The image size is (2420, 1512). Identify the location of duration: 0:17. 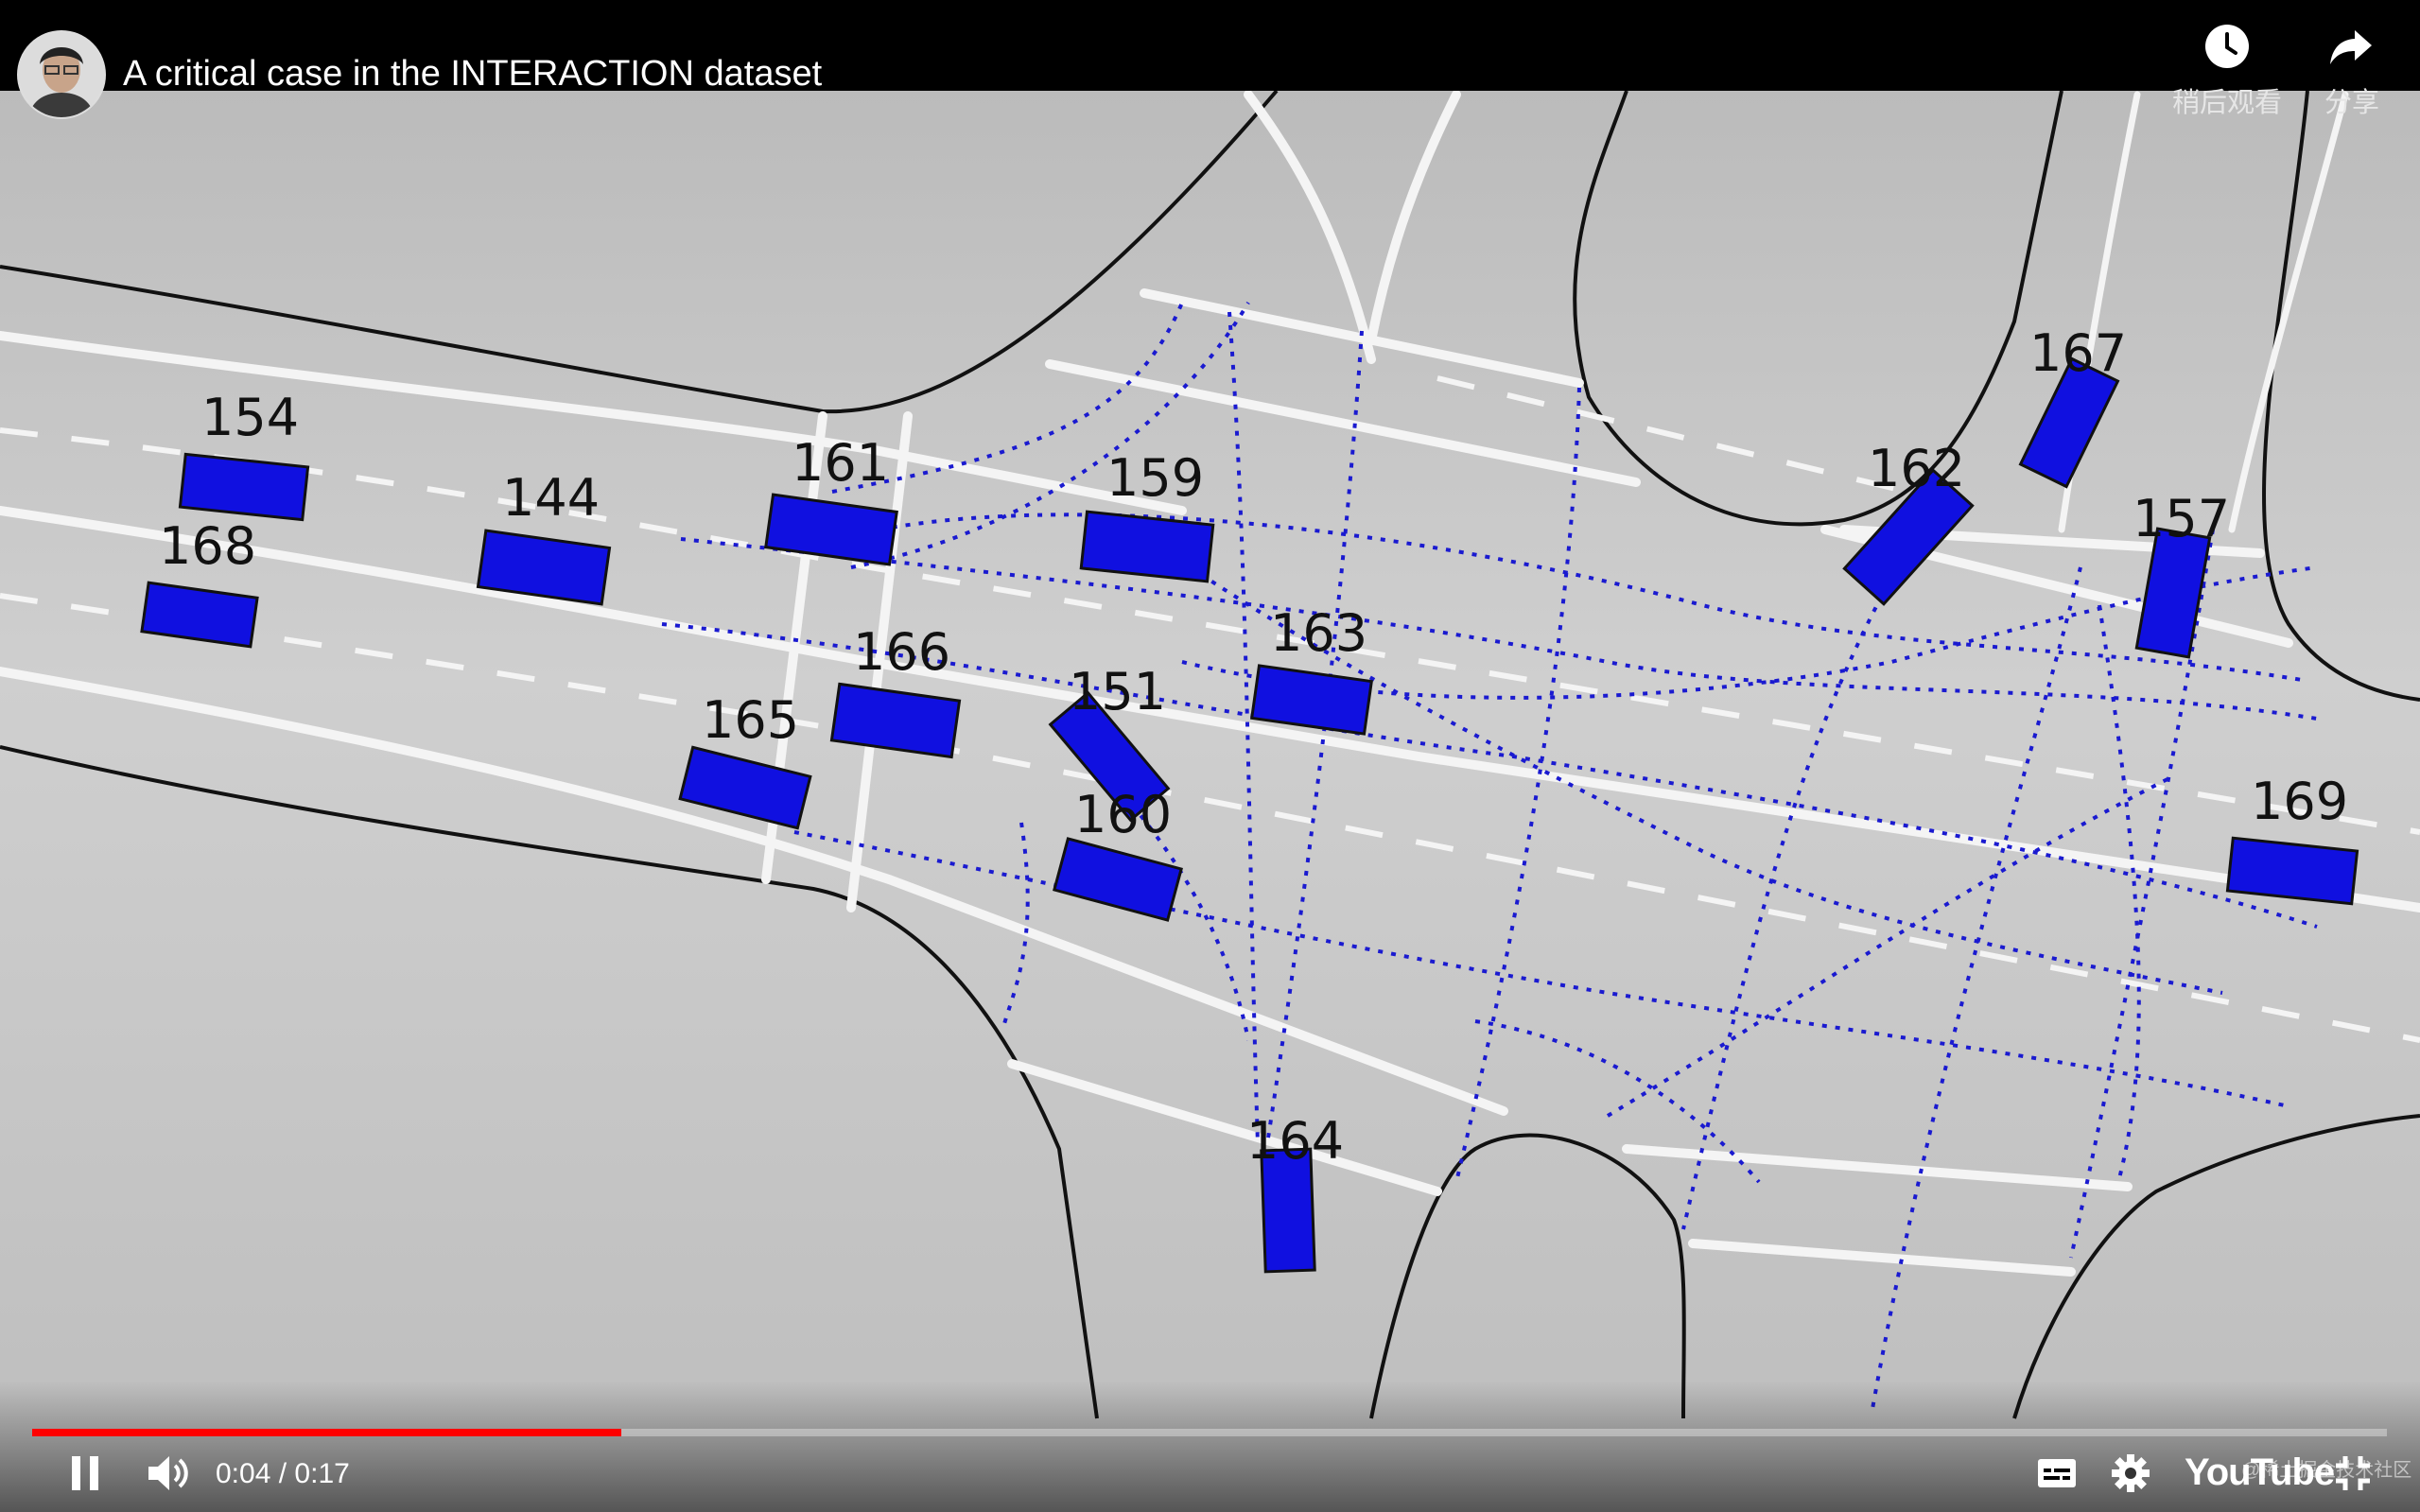
(322, 1473).